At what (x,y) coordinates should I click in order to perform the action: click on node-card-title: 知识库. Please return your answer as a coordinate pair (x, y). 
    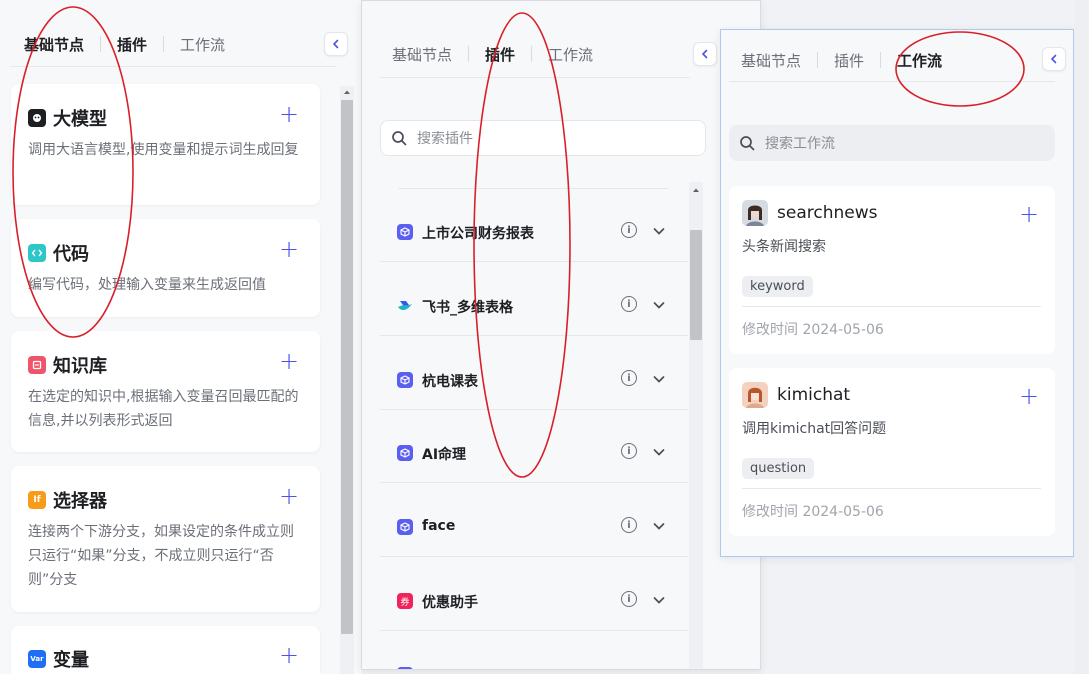
    Looking at the image, I should click on (67, 365).